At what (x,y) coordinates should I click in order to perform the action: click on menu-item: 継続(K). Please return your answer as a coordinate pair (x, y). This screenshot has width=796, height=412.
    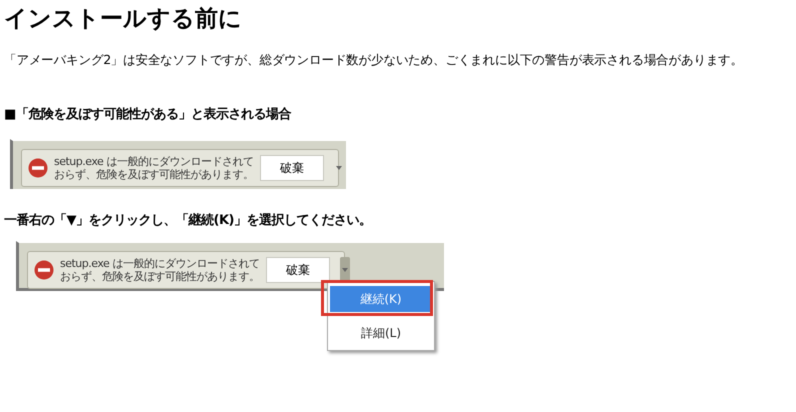
    Looking at the image, I should click on (381, 299).